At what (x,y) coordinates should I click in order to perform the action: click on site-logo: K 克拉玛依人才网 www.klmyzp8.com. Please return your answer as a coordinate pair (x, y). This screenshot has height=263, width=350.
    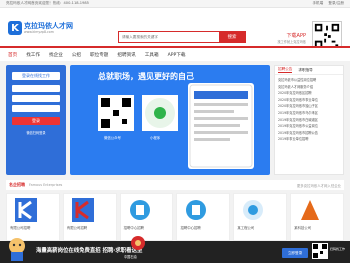
    Looking at the image, I should click on (40, 28).